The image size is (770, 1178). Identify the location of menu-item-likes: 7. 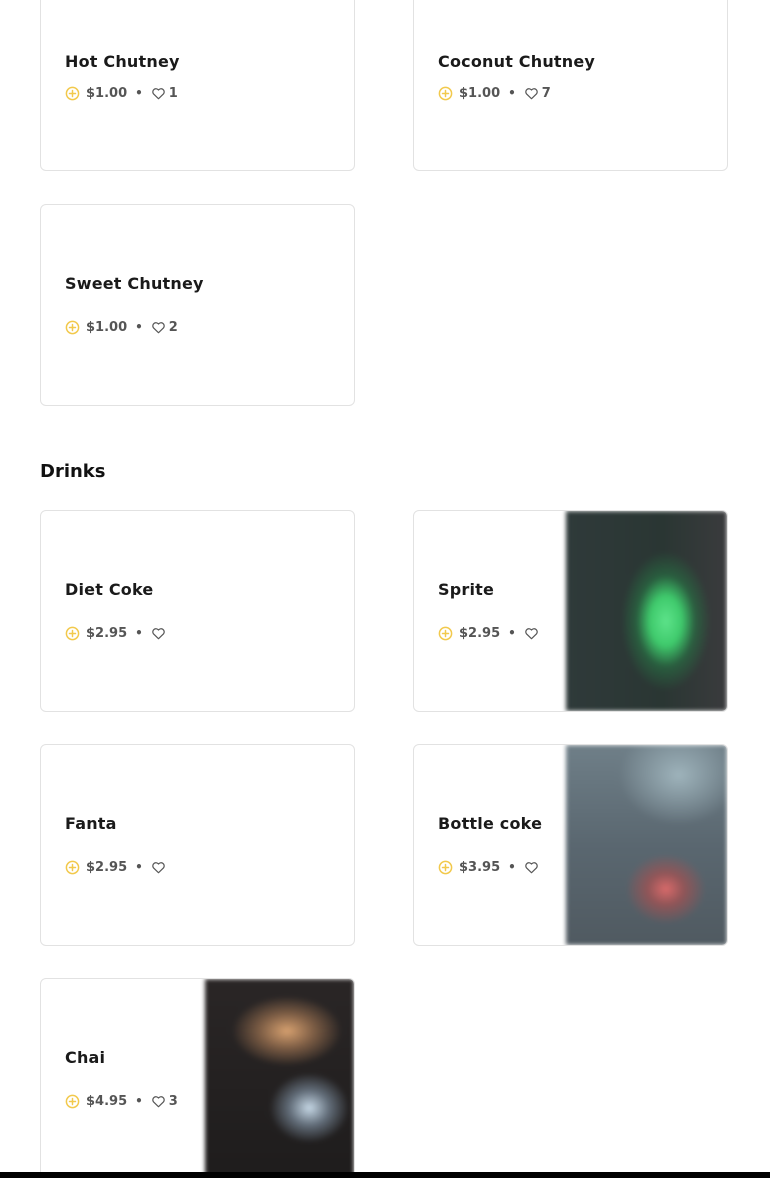
(546, 93).